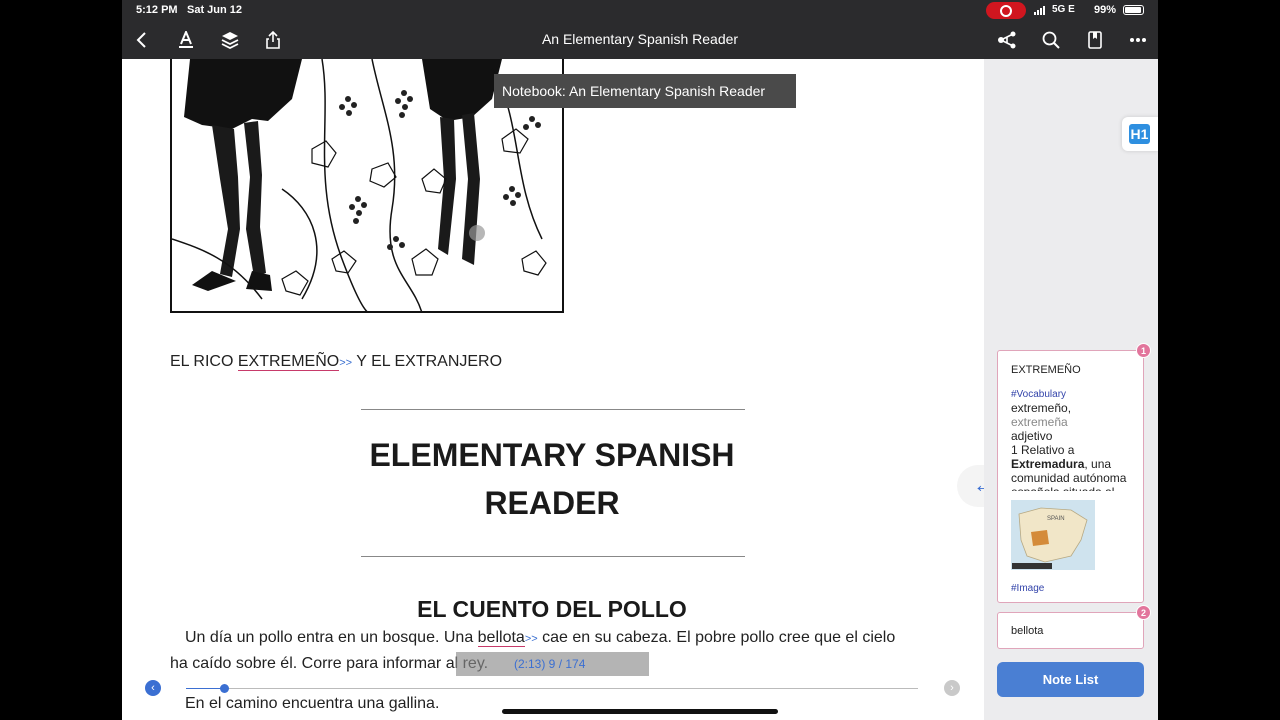  I want to click on signal-icon, so click(1041, 10).